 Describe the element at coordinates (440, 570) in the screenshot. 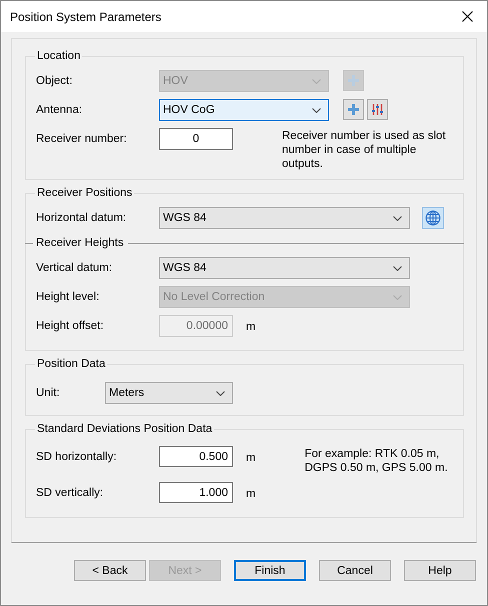

I see `dialog-button: Help` at that location.